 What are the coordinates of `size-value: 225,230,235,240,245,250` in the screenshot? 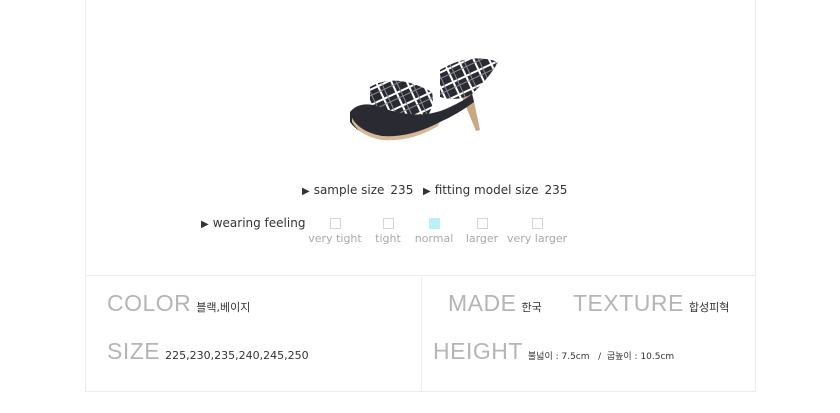 It's located at (237, 355).